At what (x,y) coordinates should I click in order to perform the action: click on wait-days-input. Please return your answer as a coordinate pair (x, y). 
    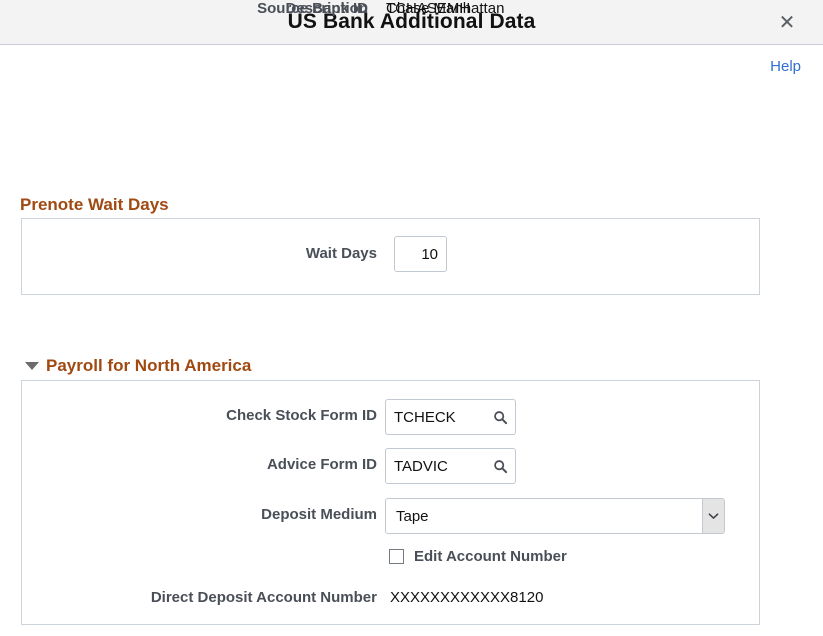
    Looking at the image, I should click on (420, 254).